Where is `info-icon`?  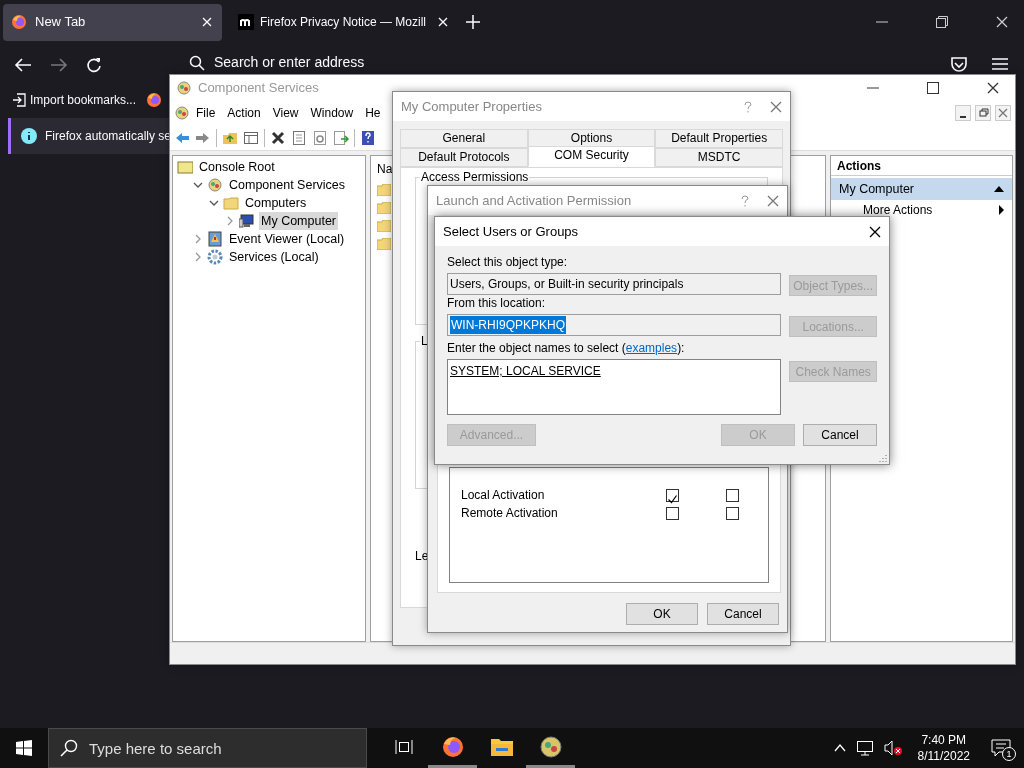
info-icon is located at coordinates (29, 136).